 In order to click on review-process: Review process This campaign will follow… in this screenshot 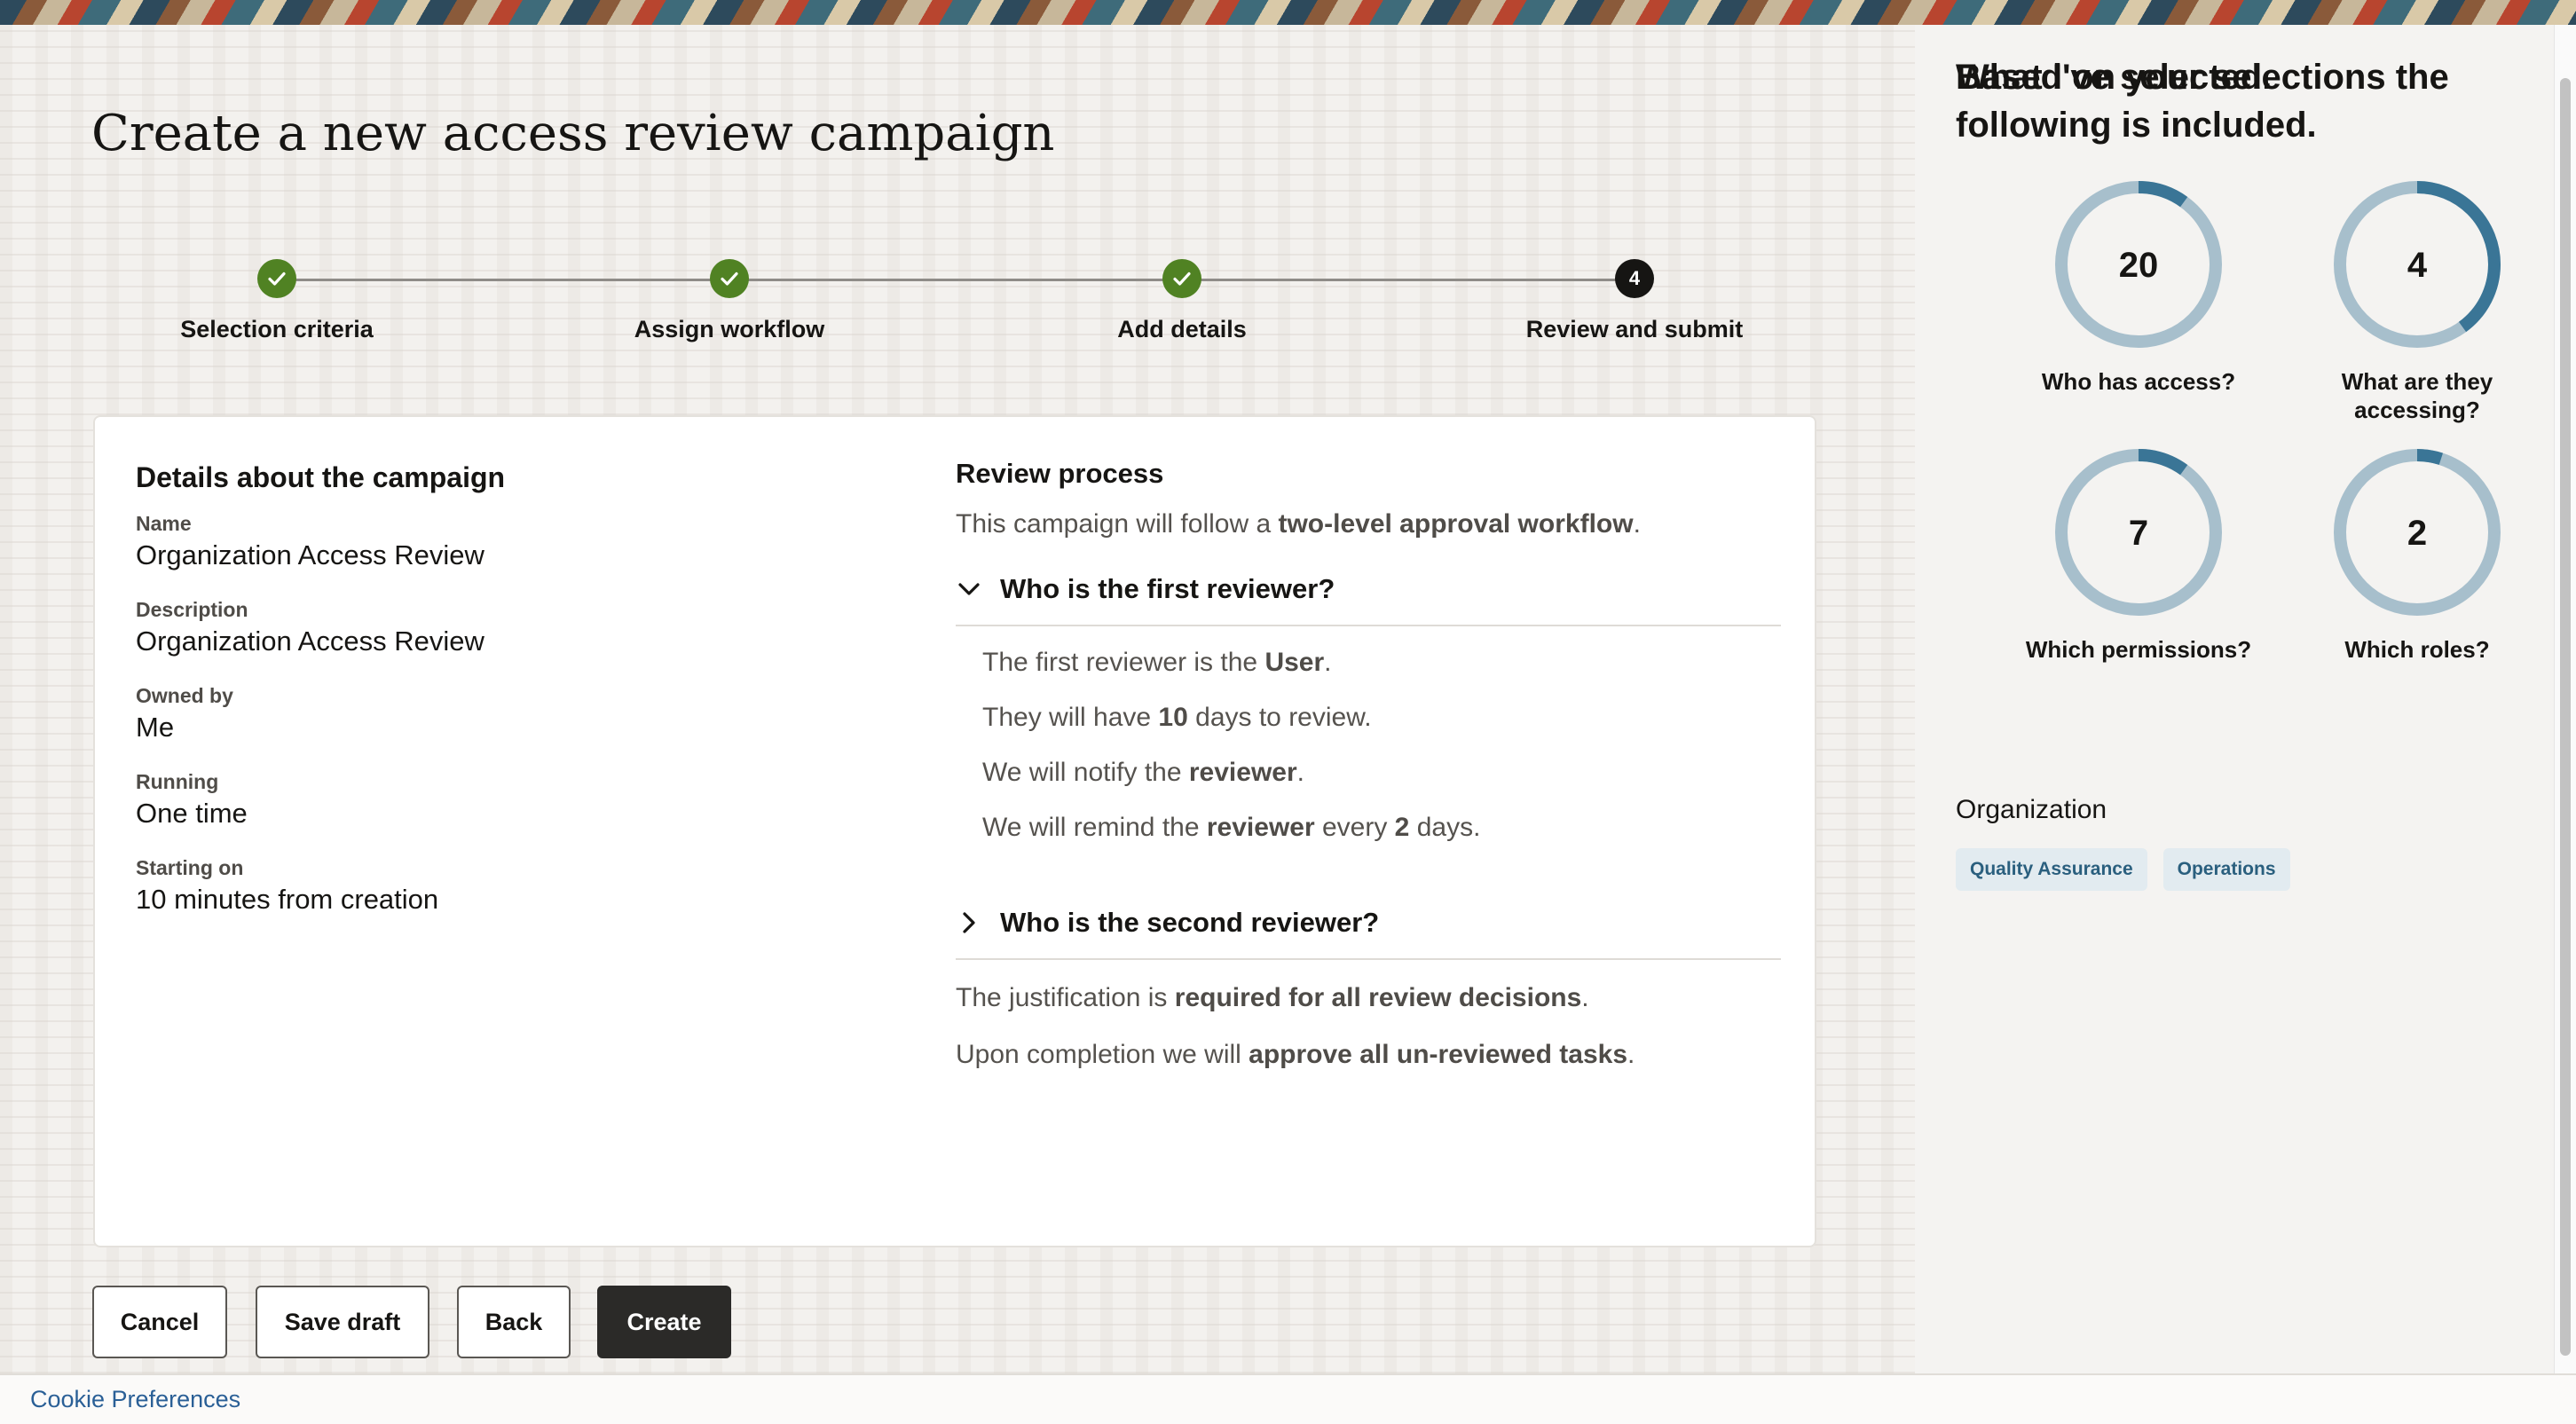, I will do `click(1368, 778)`.